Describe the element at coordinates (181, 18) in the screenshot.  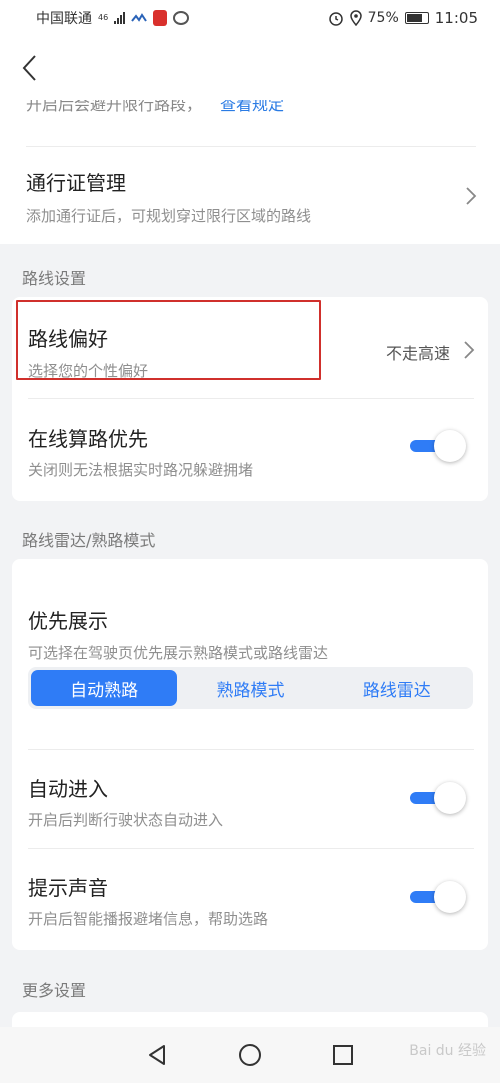
I see `wechat-icon` at that location.